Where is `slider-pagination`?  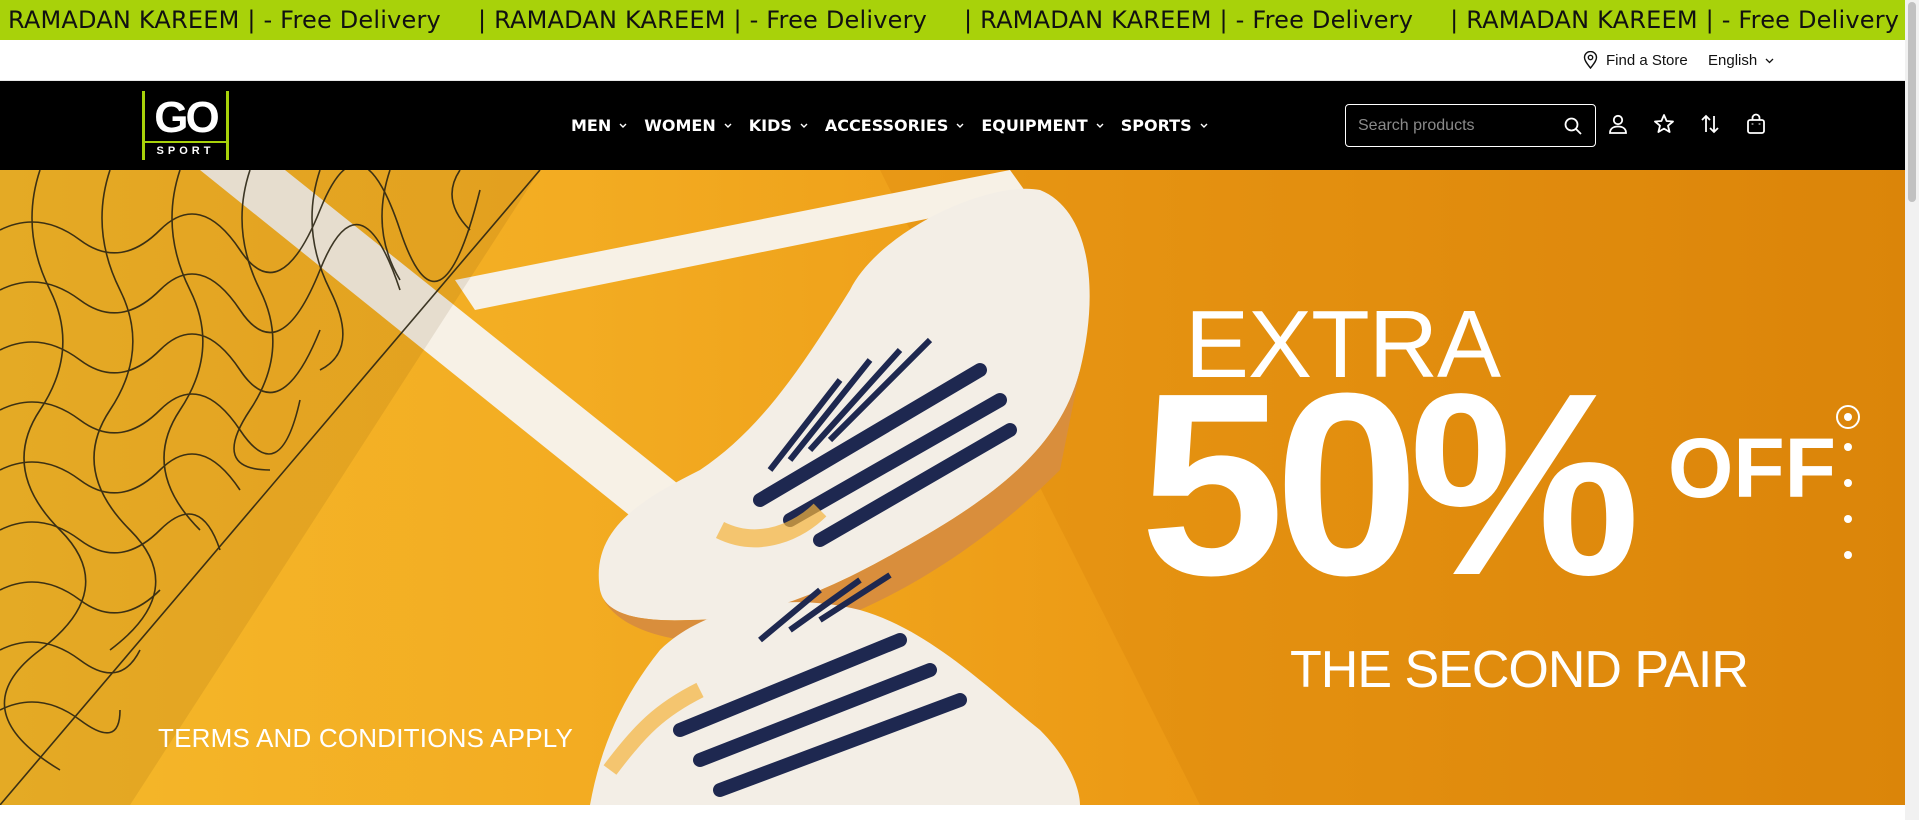
slider-pagination is located at coordinates (1848, 485).